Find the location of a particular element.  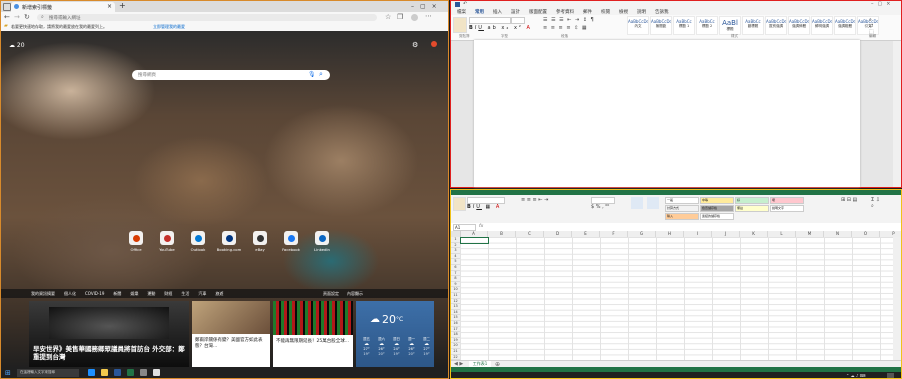

web-search-box: 搜尋網頁 🎙 ⌕ is located at coordinates (231, 75).